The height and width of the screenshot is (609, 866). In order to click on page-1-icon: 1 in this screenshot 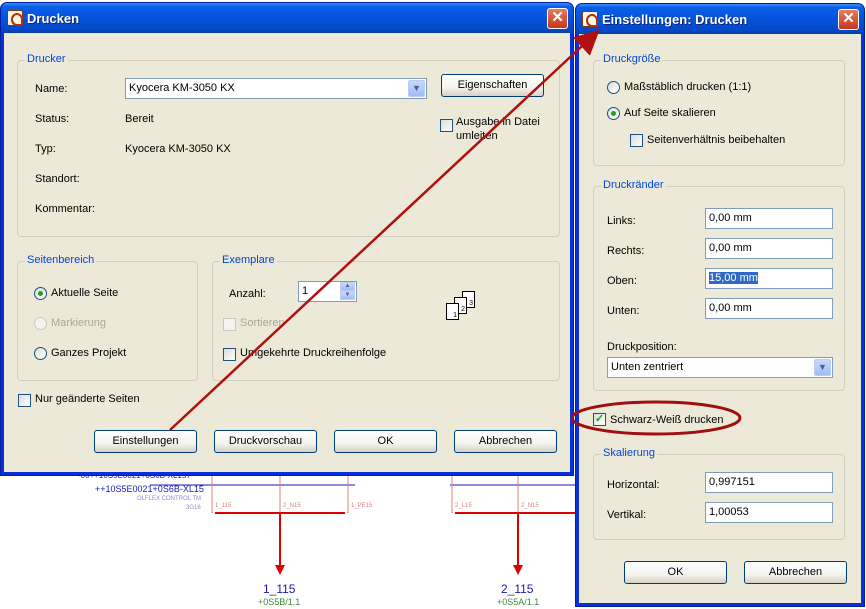, I will do `click(452, 311)`.